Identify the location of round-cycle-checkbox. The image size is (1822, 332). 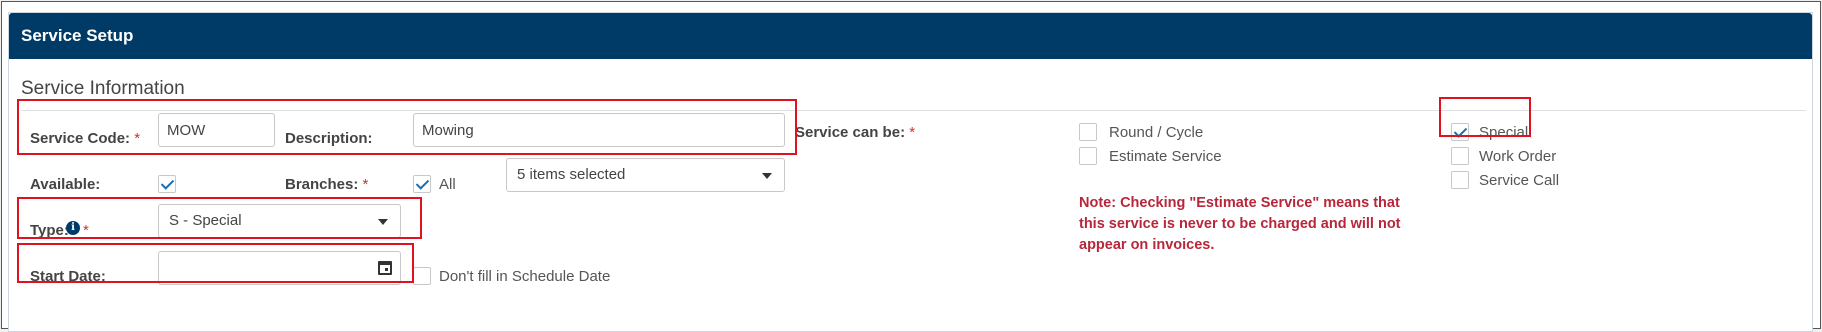
(1088, 132).